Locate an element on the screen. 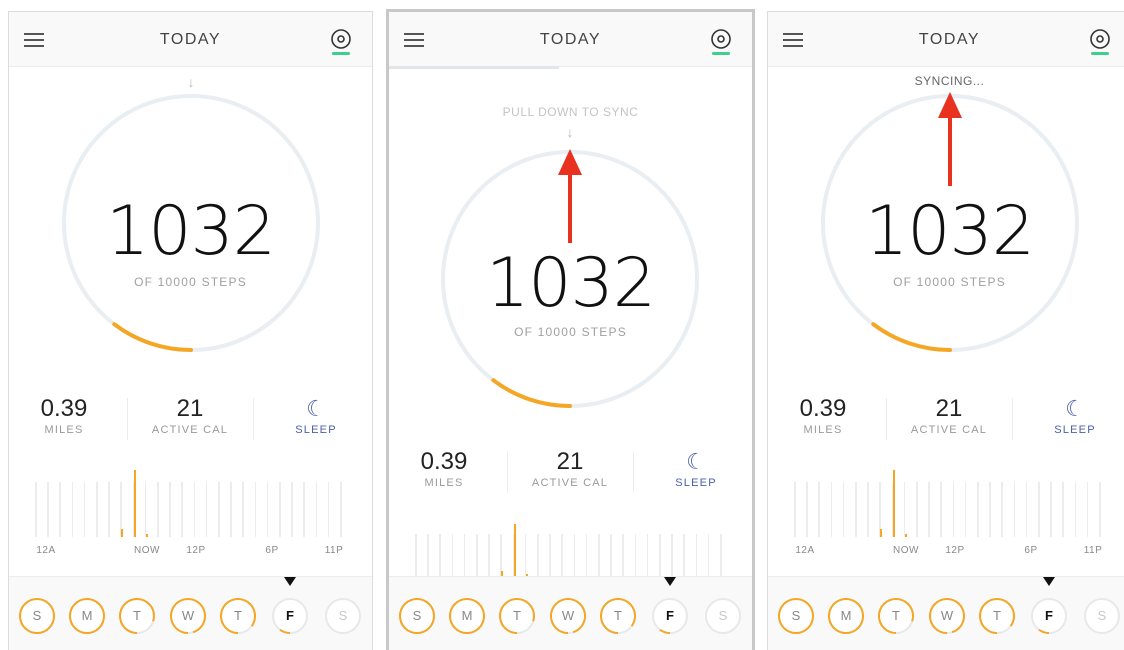 The height and width of the screenshot is (650, 1124). selected-day-marker is located at coordinates (1049, 581).